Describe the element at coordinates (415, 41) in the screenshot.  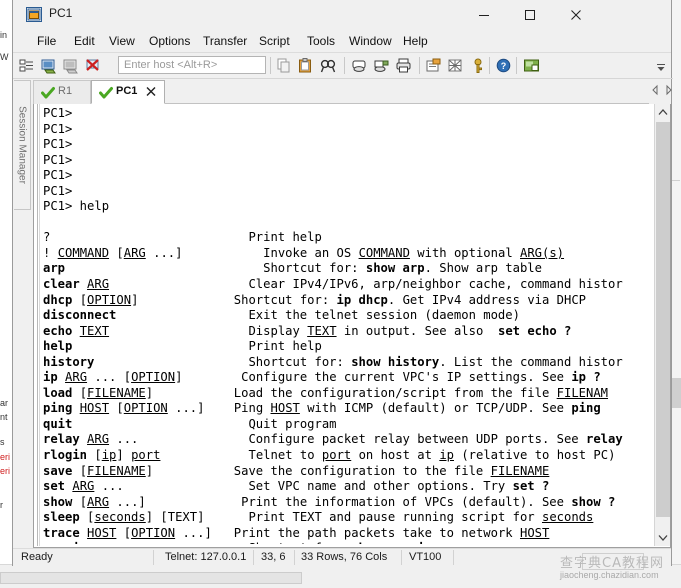
I see `menu-item-help: Help` at that location.